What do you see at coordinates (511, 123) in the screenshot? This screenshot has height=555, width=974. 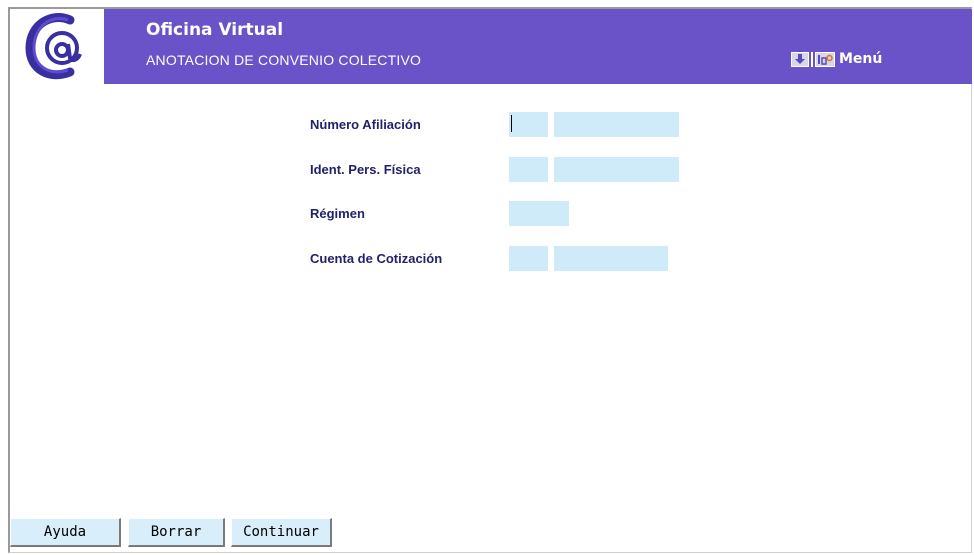 I see `text-caret` at bounding box center [511, 123].